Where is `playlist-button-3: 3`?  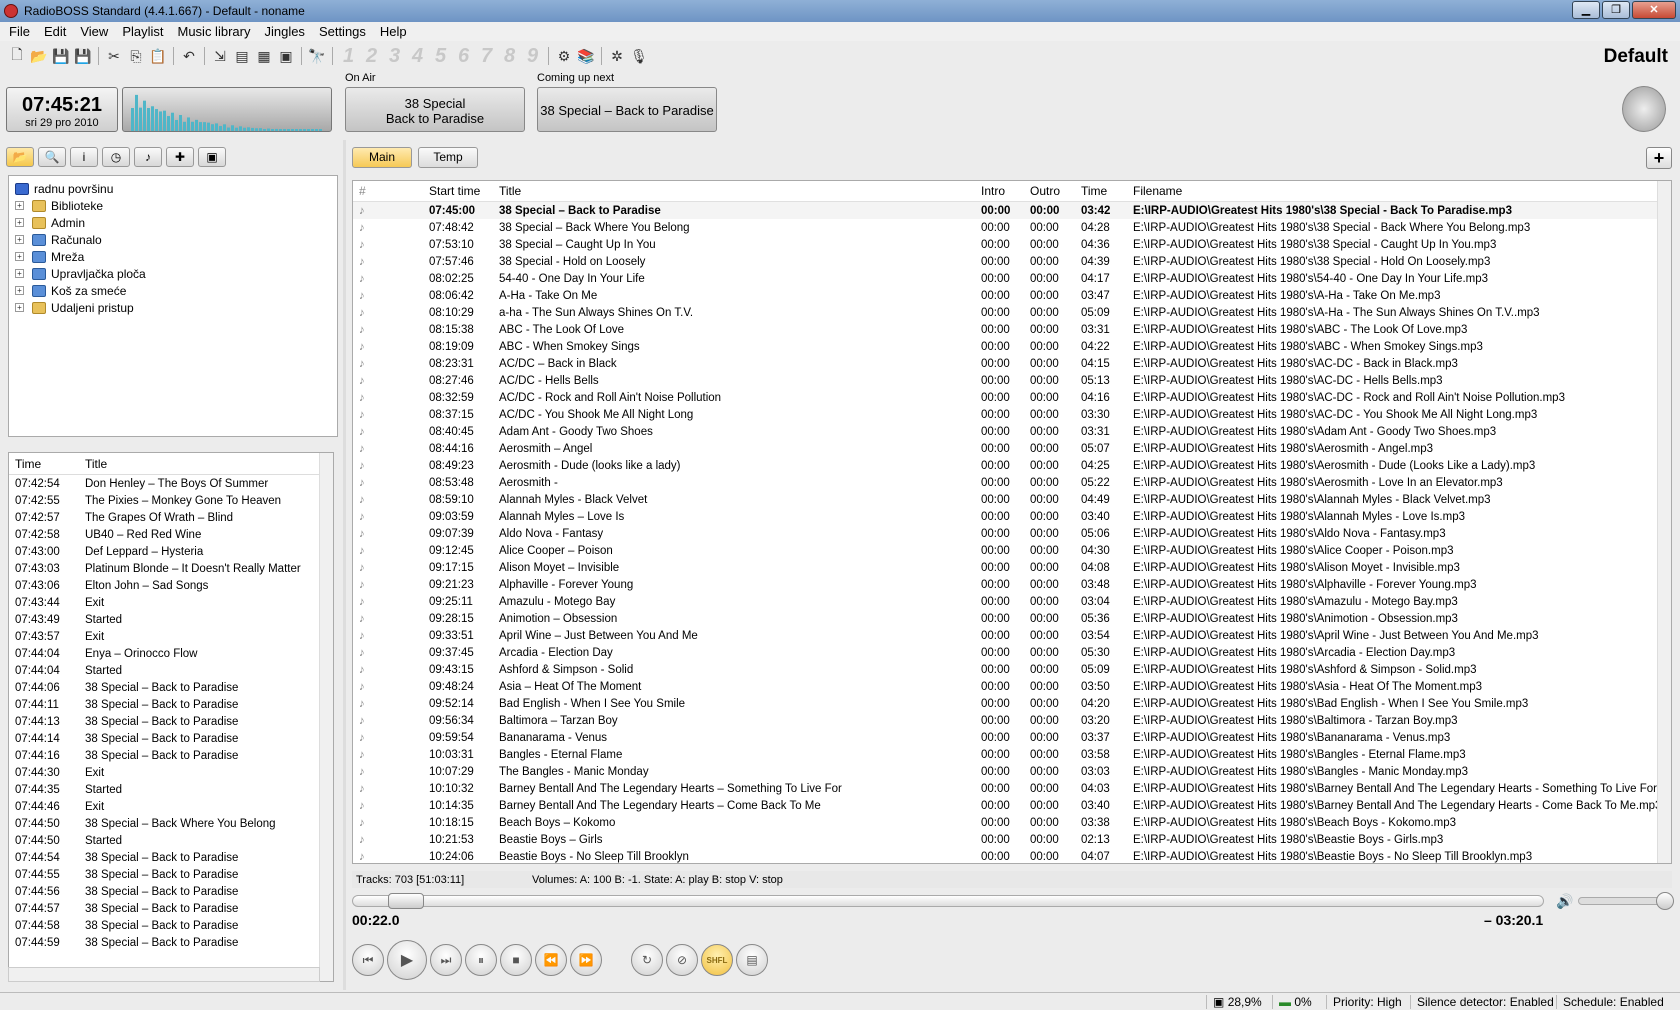
playlist-button-3: 3 is located at coordinates (394, 56).